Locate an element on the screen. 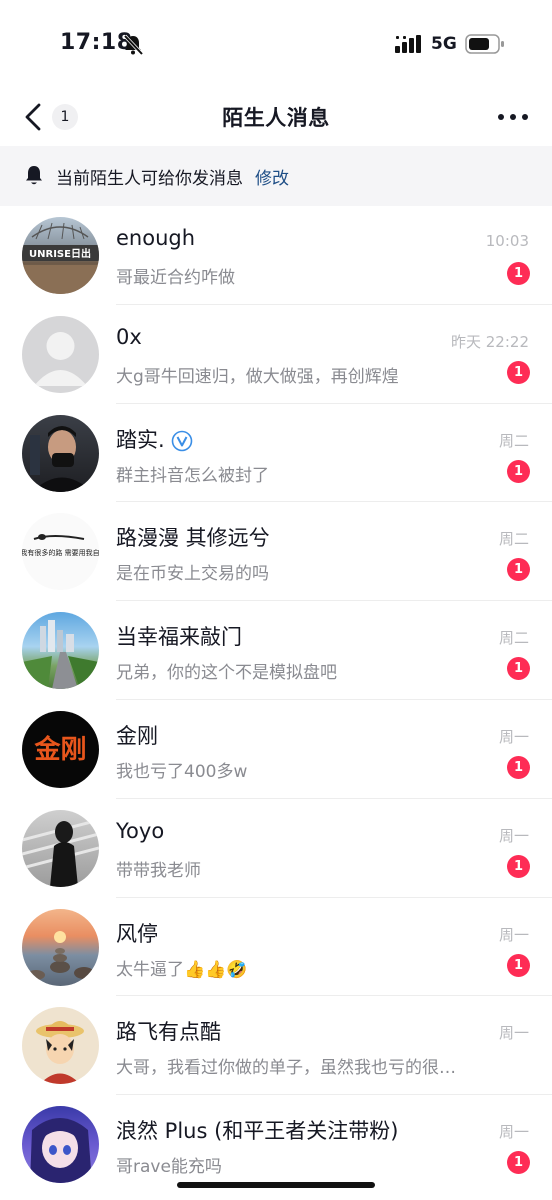 This screenshot has height=1200, width=552. message-preview: 带带我老师 is located at coordinates (158, 870).